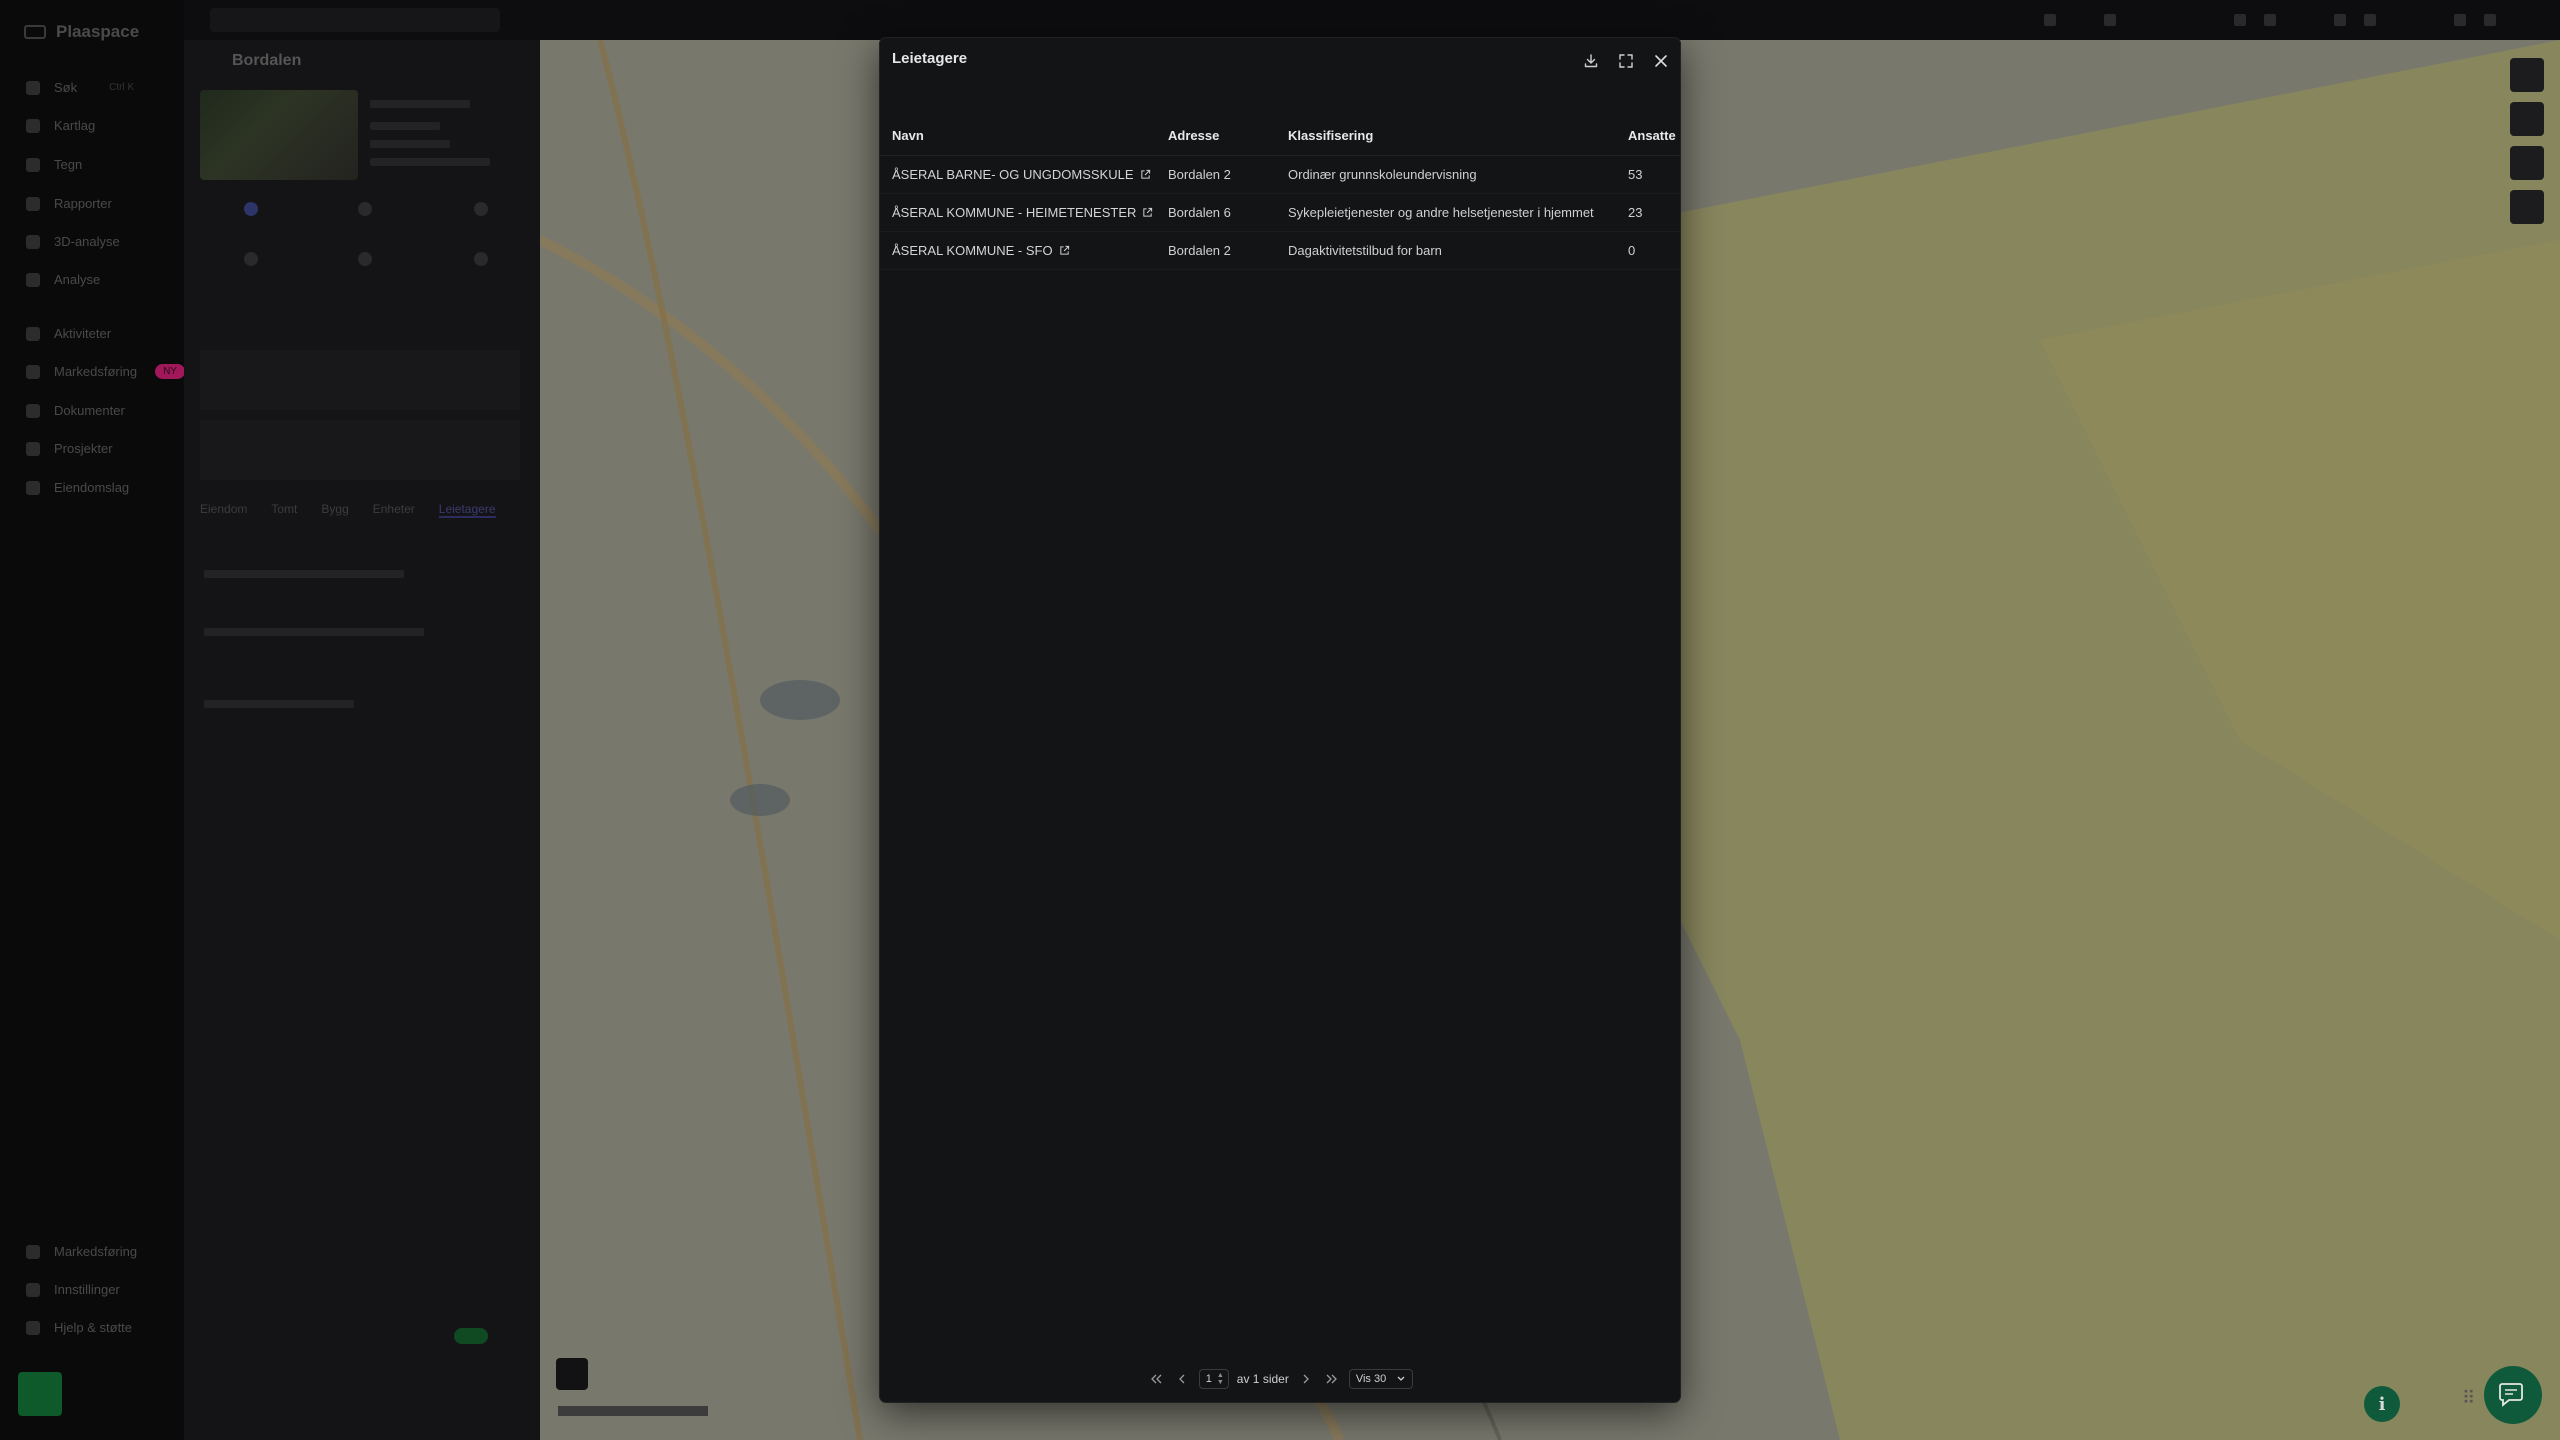  I want to click on sidebar-item-activities: Aktiviteter, so click(68, 333).